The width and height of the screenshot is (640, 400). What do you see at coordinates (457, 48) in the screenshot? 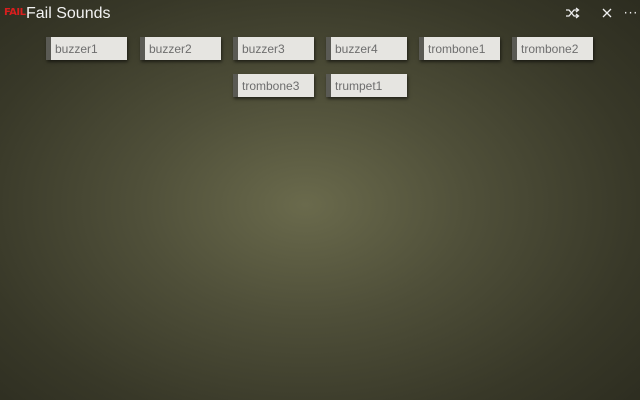
I see `sound-button-label: trombone1` at bounding box center [457, 48].